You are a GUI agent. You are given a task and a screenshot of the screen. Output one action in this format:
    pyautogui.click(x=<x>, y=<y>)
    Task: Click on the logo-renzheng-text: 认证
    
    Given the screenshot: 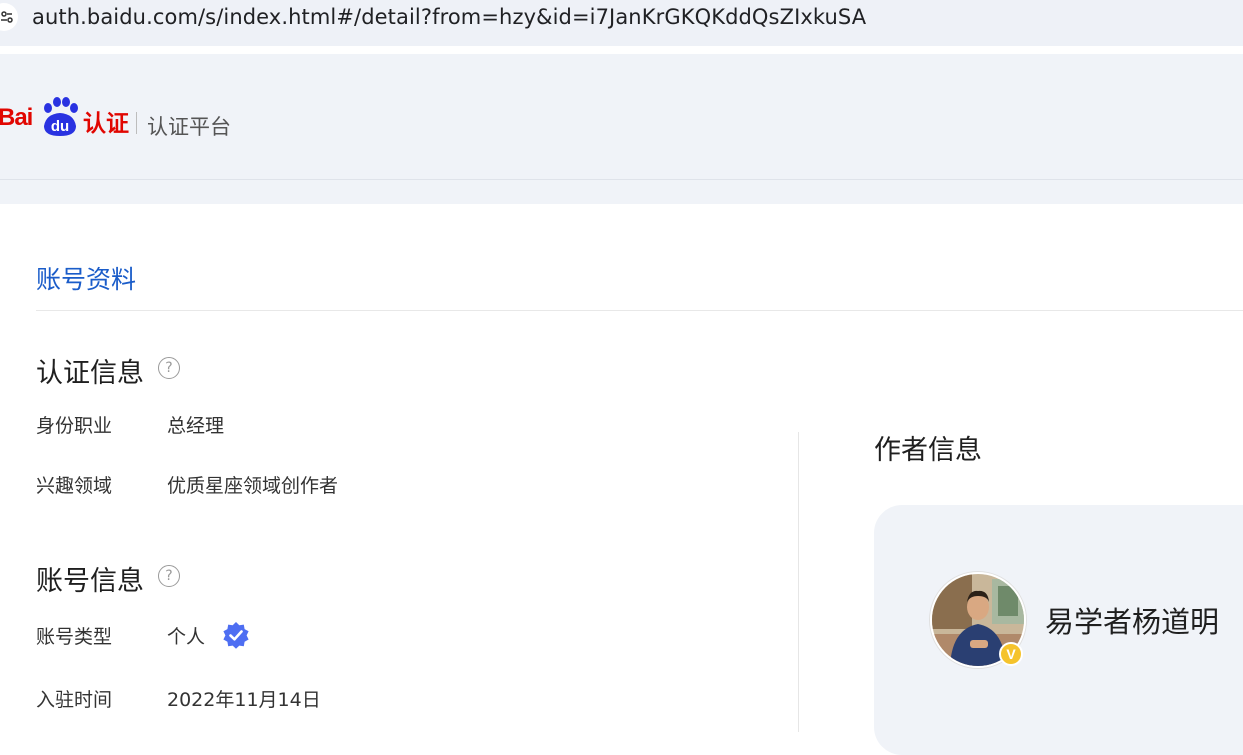 What is the action you would take?
    pyautogui.click(x=106, y=124)
    